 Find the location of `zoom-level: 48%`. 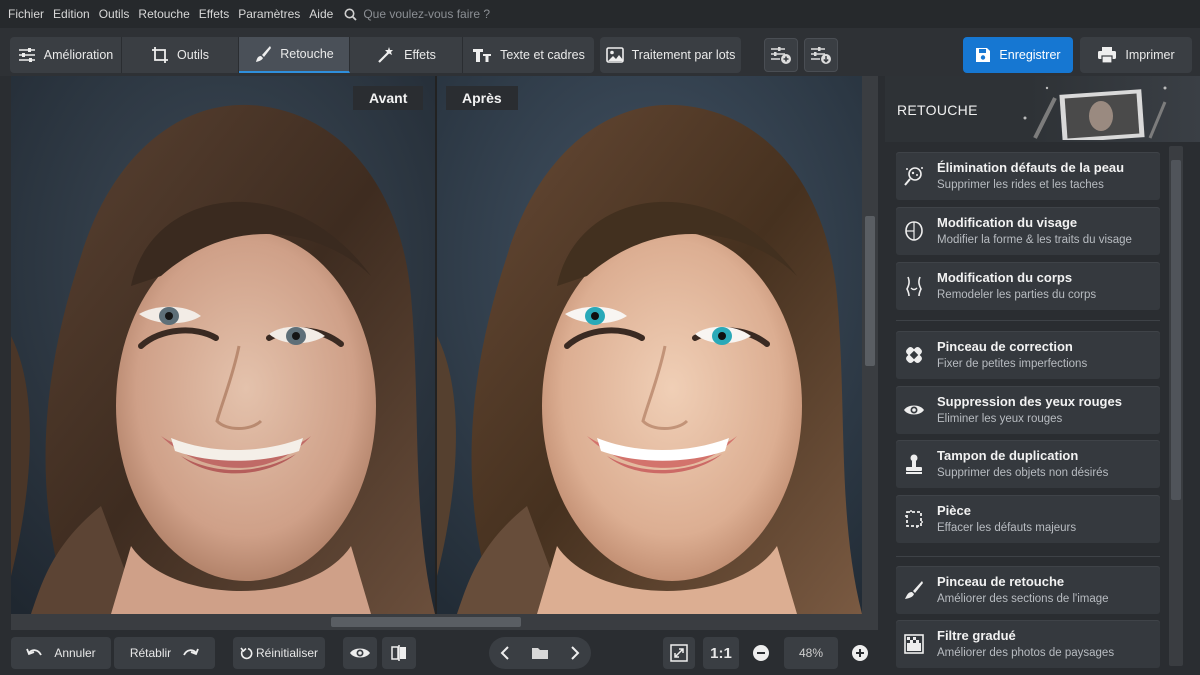

zoom-level: 48% is located at coordinates (811, 653).